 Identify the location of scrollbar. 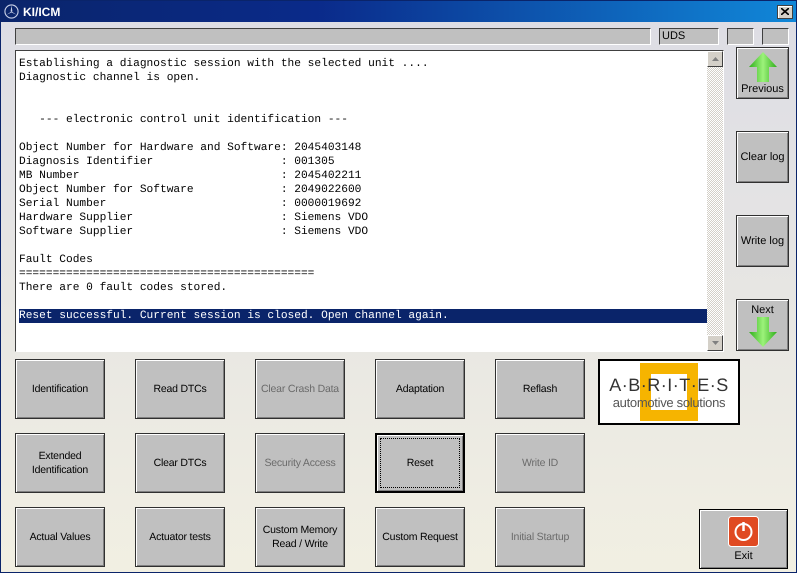
(715, 201).